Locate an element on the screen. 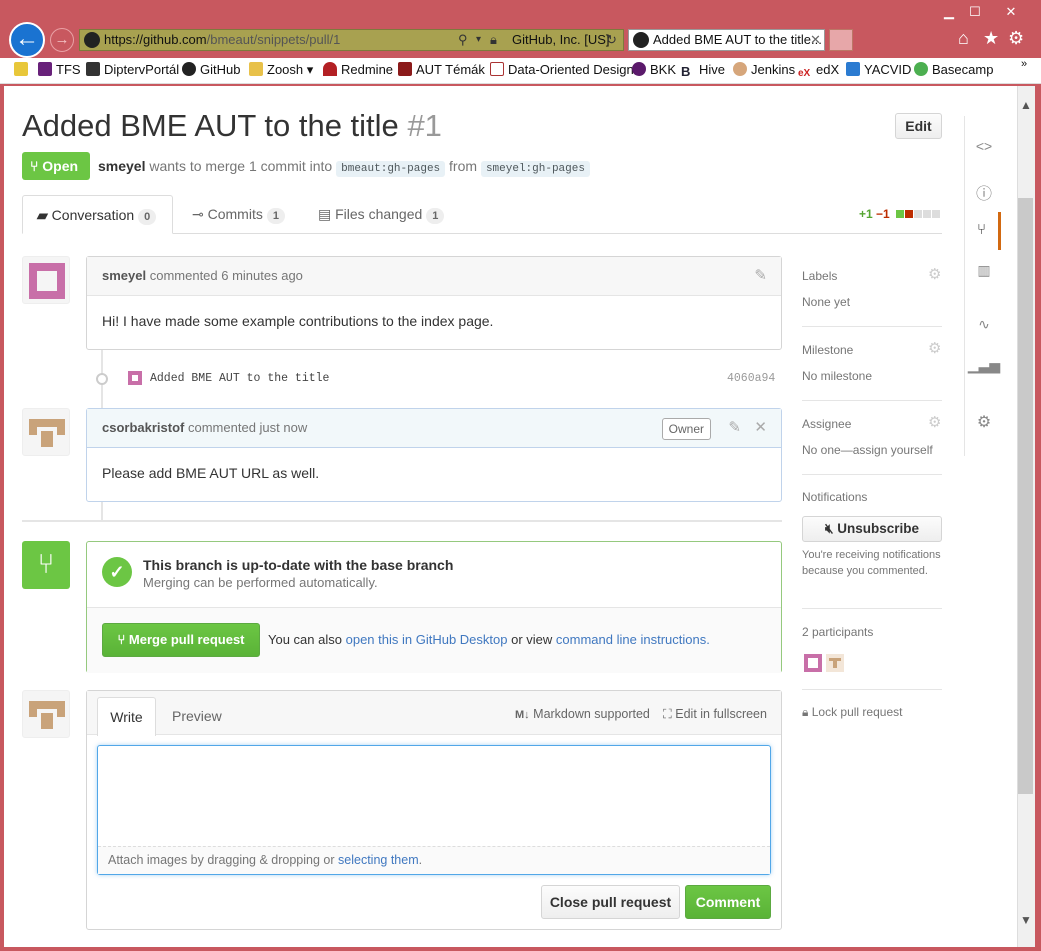  comment-button: Comment is located at coordinates (728, 902).